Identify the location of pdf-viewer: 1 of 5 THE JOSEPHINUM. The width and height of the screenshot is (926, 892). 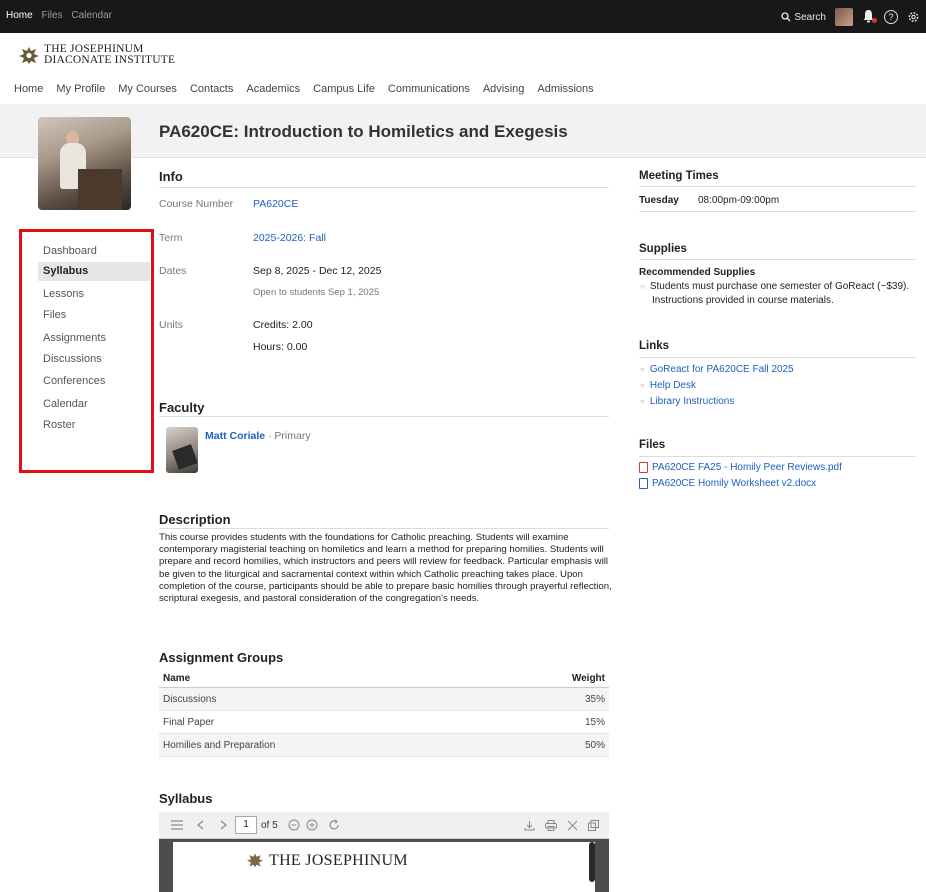
(384, 852).